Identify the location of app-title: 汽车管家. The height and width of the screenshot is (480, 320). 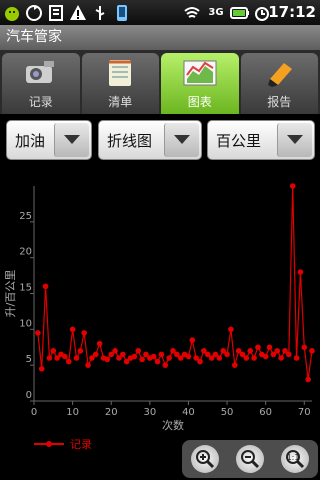
(34, 37).